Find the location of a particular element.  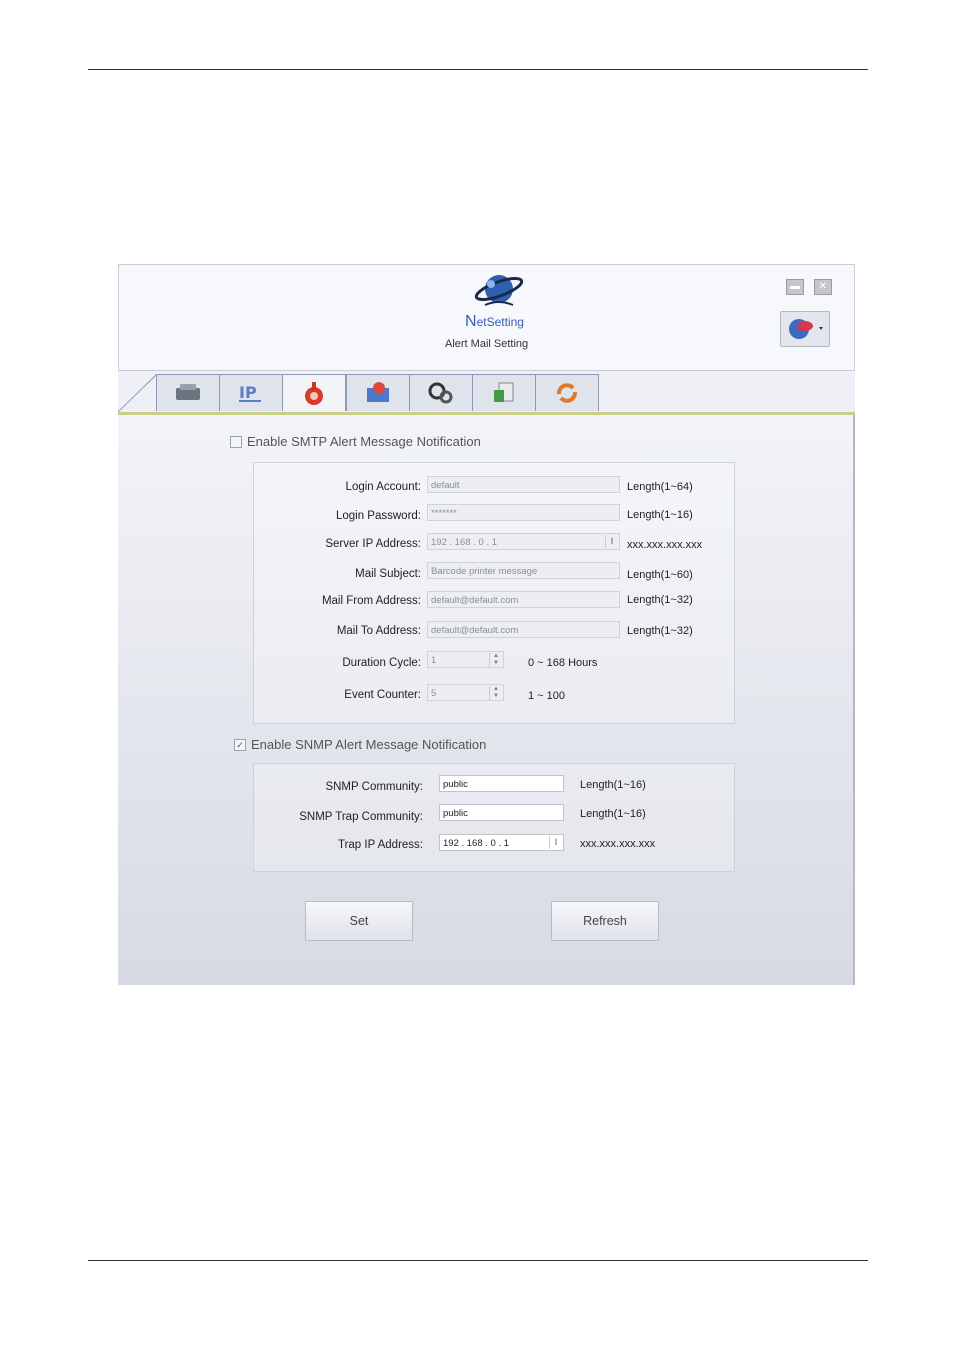

gears-icon is located at coordinates (440, 393).